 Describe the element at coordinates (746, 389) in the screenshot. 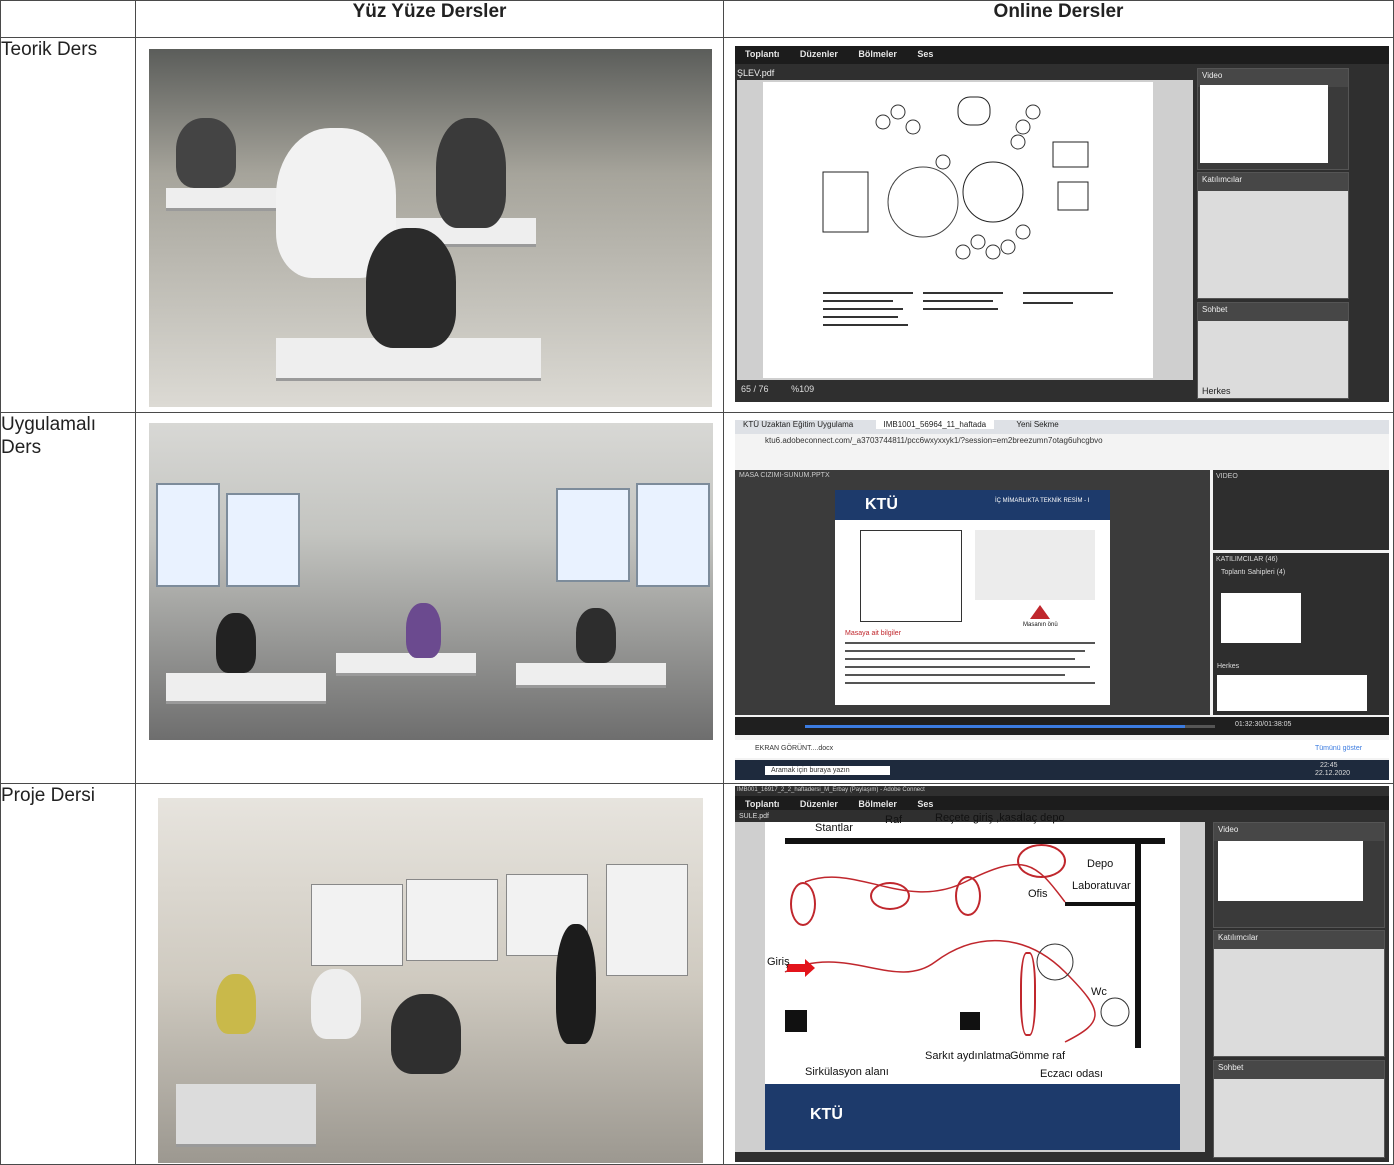

I see `page-number: 65` at that location.